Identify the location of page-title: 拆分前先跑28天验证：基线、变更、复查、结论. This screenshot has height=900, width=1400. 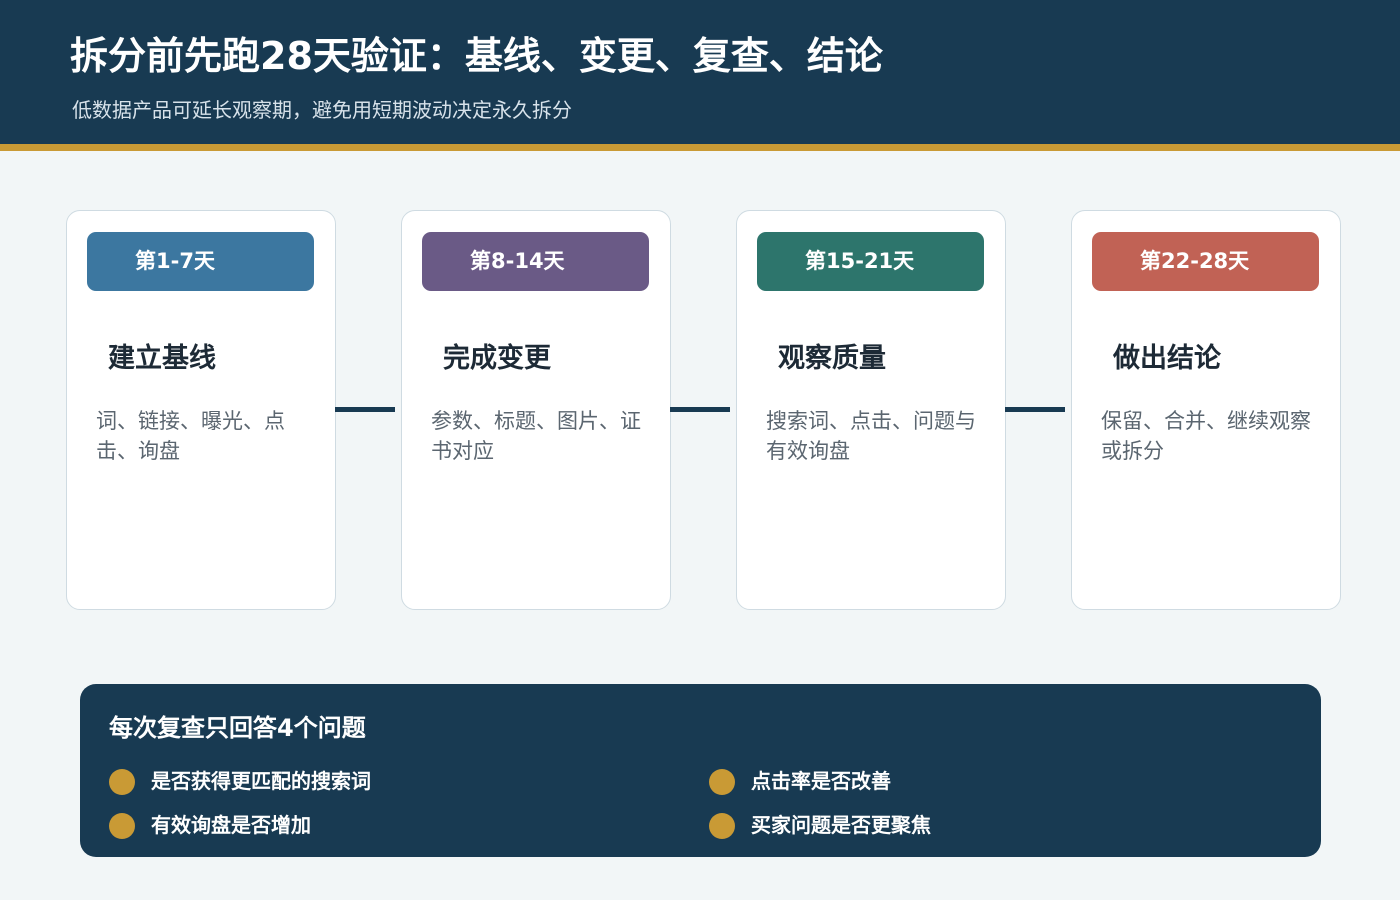
(476, 56).